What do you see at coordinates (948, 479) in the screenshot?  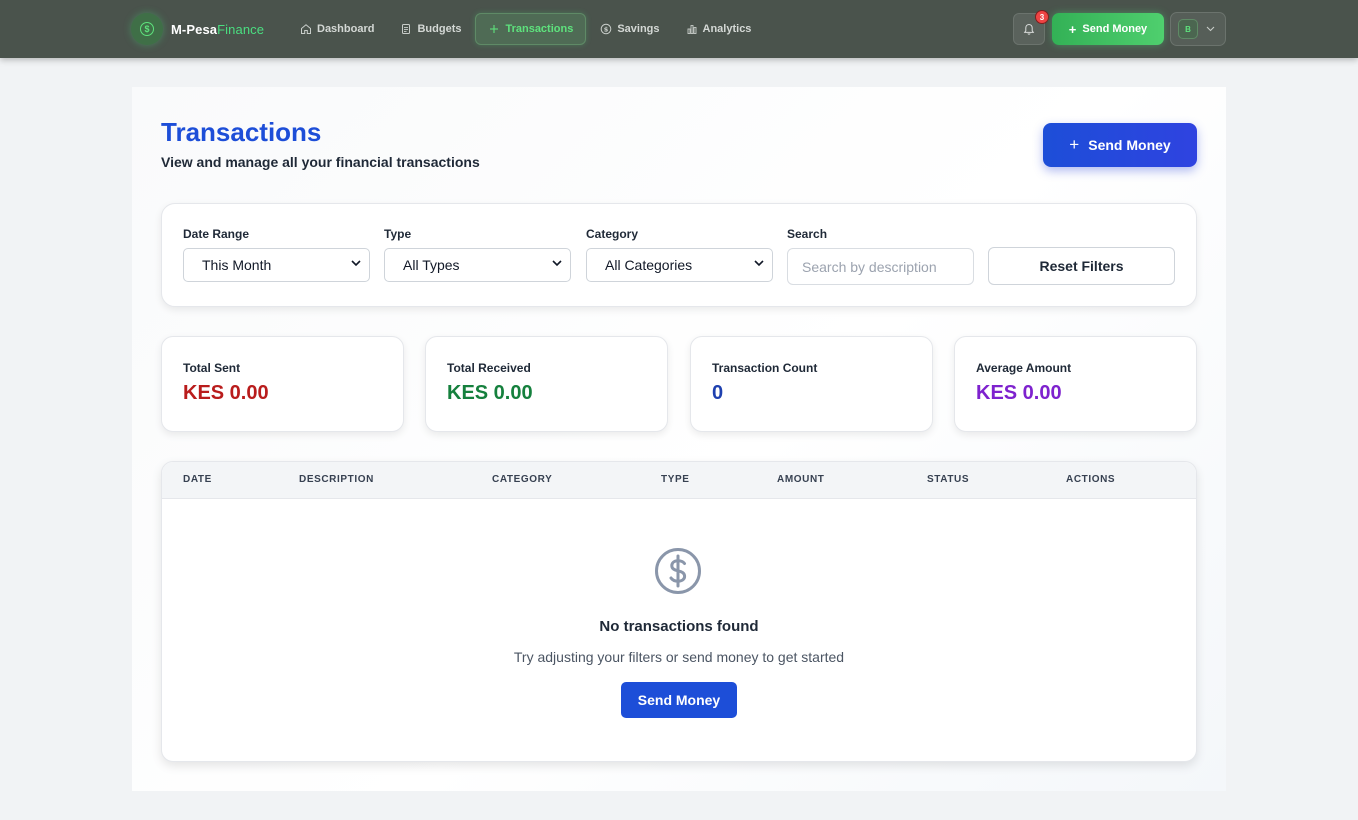 I see `column-status: STATUS` at bounding box center [948, 479].